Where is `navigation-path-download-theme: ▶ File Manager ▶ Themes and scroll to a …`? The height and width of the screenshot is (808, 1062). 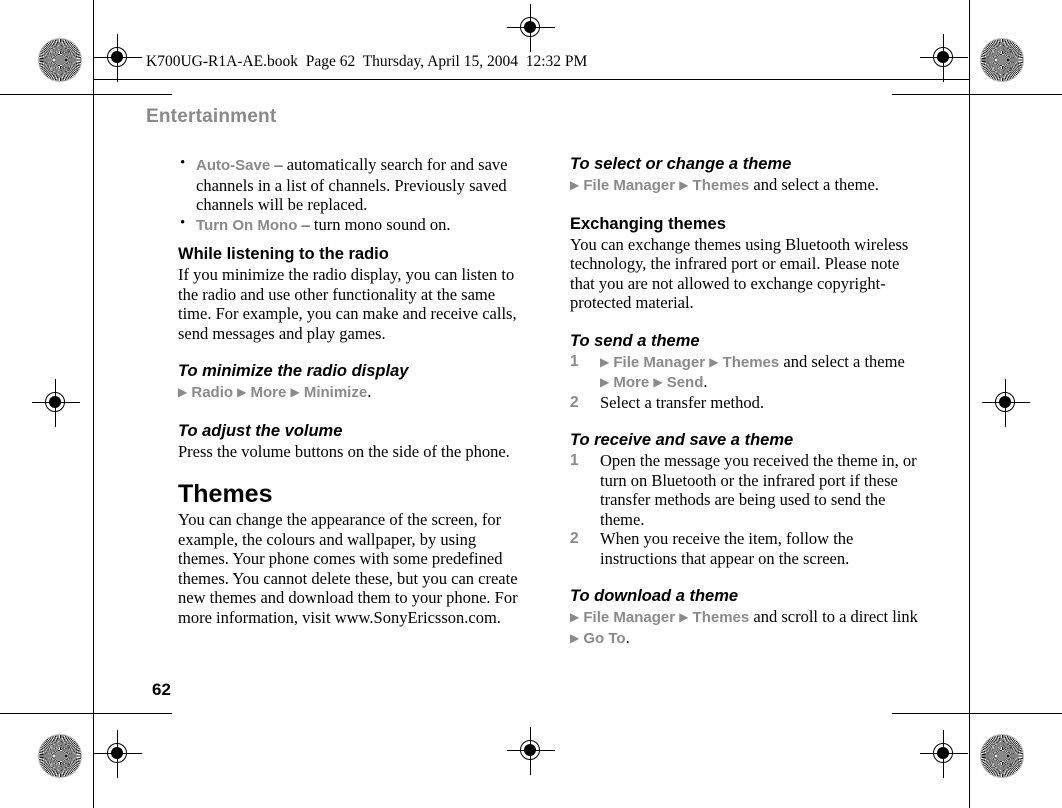 navigation-path-download-theme: ▶ File Manager ▶ Themes and scroll to a … is located at coordinates (744, 627).